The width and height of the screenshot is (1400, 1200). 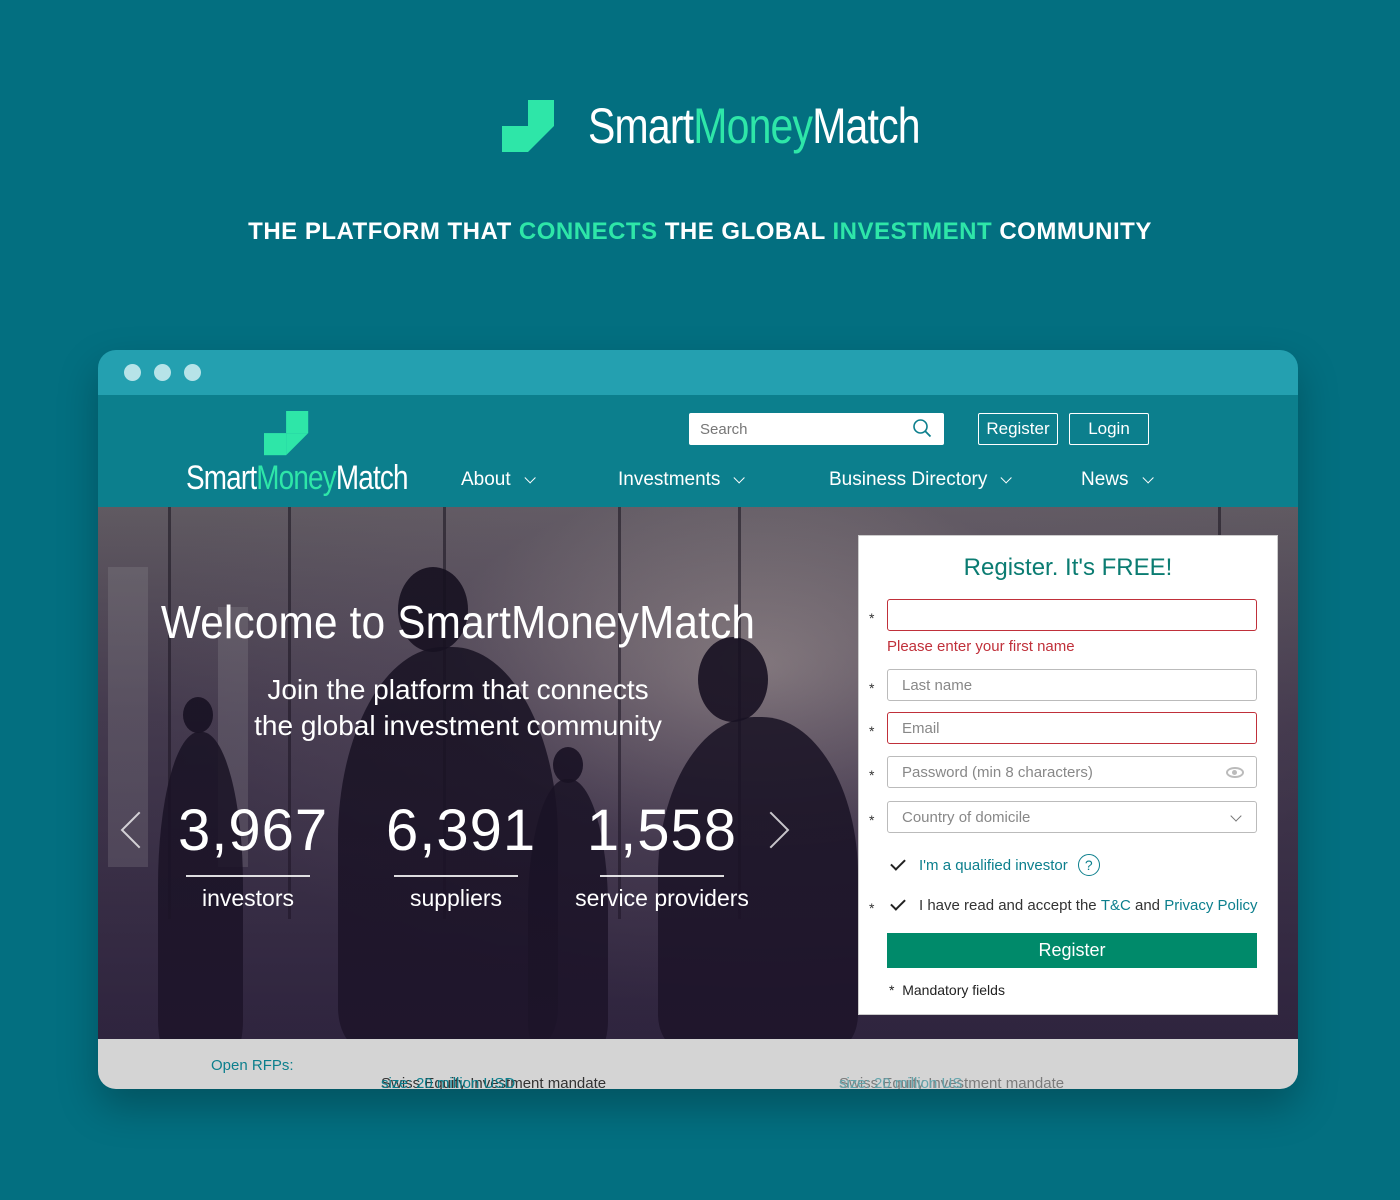 What do you see at coordinates (461, 830) in the screenshot?
I see `stat-value: 6,391` at bounding box center [461, 830].